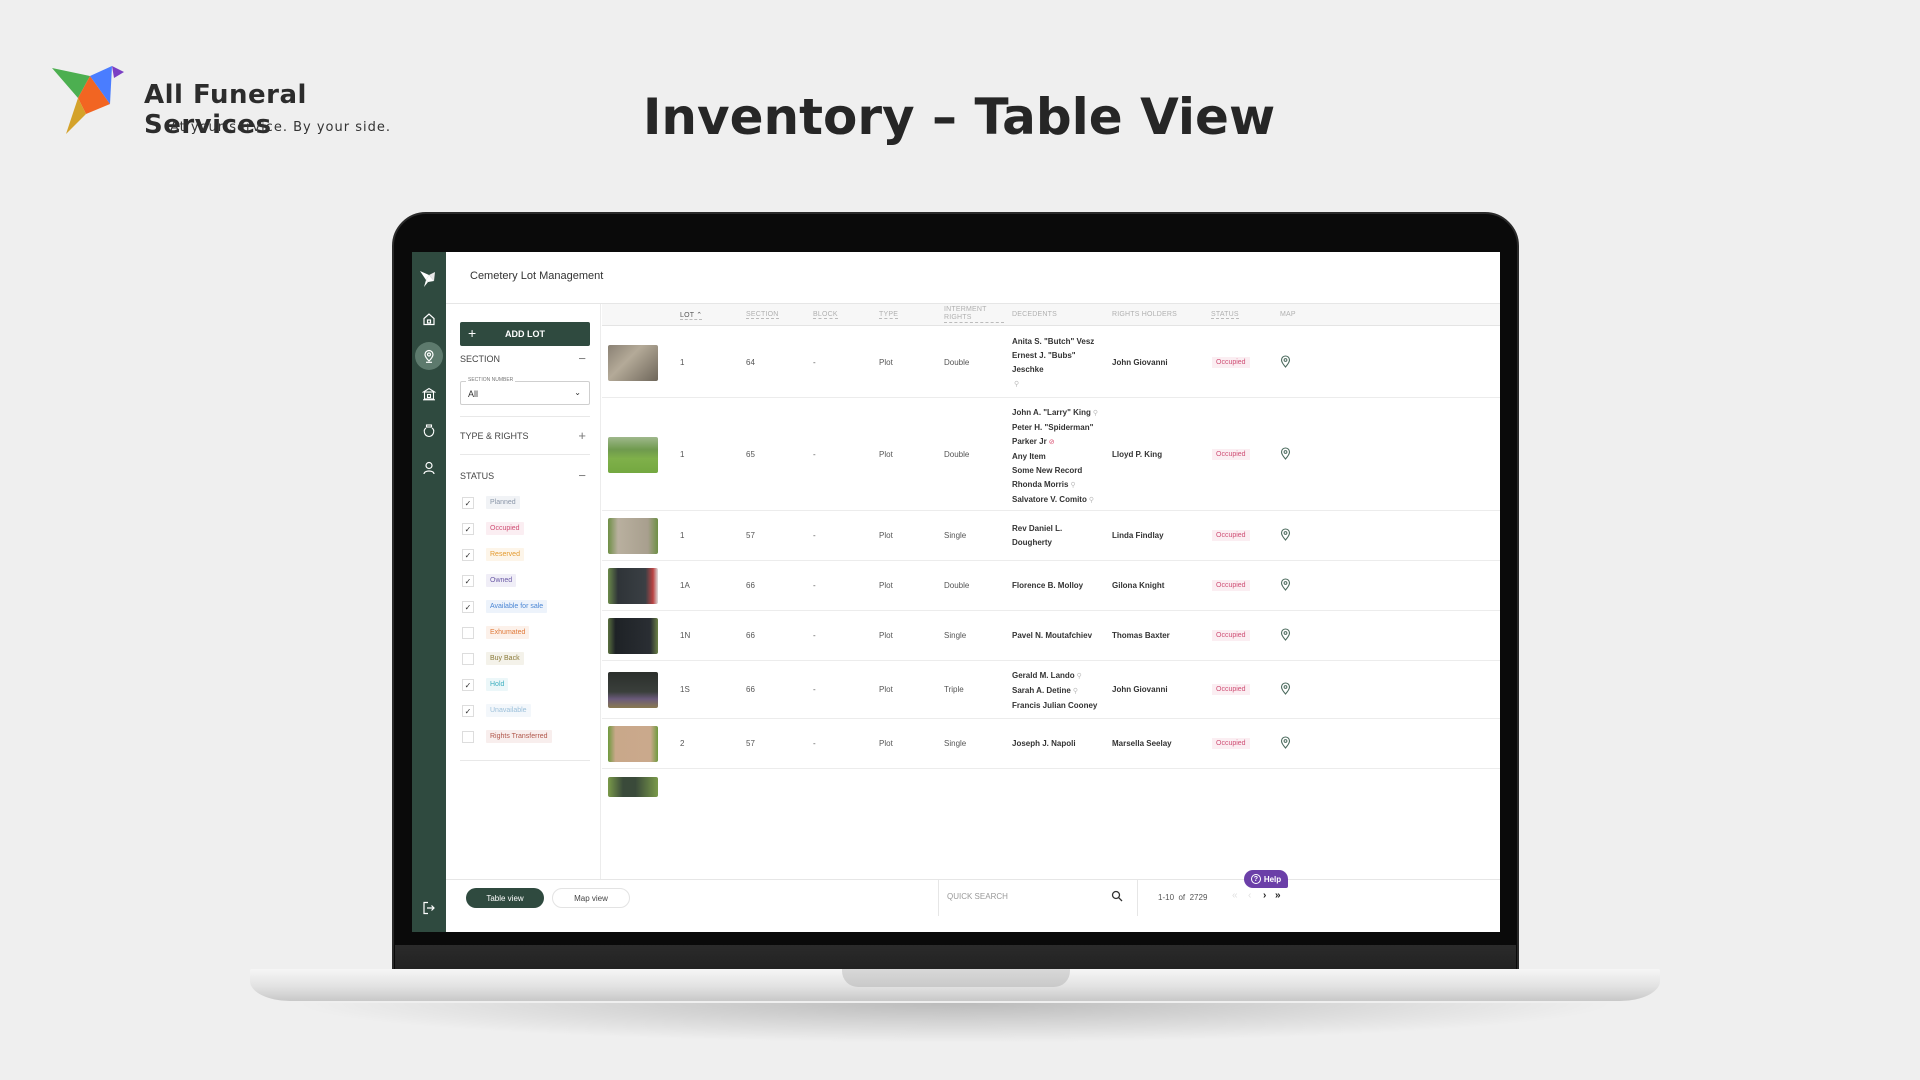 Image resolution: width=1920 pixels, height=1080 pixels. Describe the element at coordinates (525, 737) in the screenshot. I see `status-filter-item: Rights Transferred` at that location.